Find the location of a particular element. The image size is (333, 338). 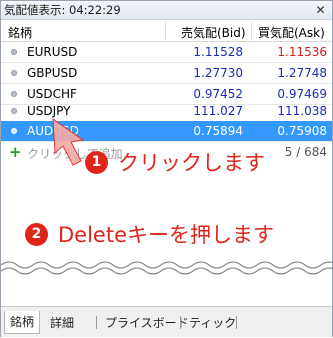

tab-symbols: 銘柄 is located at coordinates (22, 322).